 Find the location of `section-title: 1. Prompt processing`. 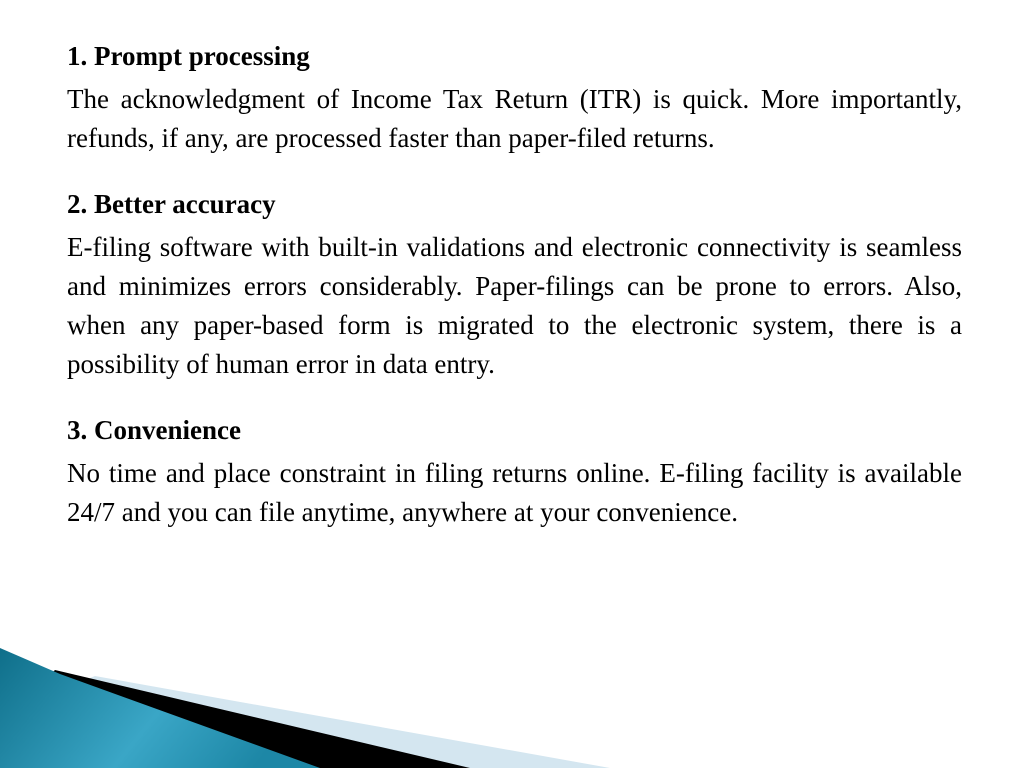

section-title: 1. Prompt processing is located at coordinates (188, 56).